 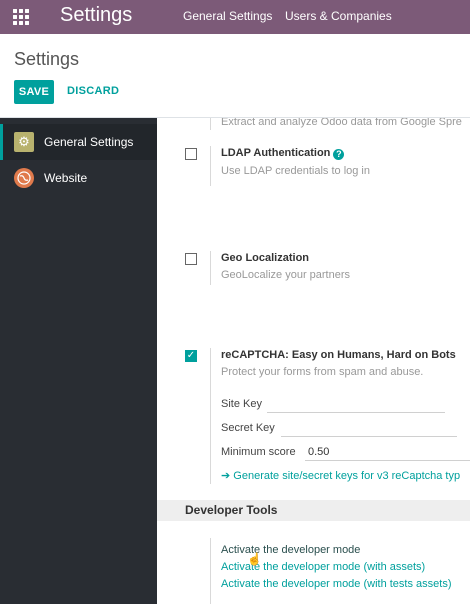 I want to click on recaptcha-title: reCAPTCHA: Easy on Humans, Hard on Bots, so click(x=338, y=355).